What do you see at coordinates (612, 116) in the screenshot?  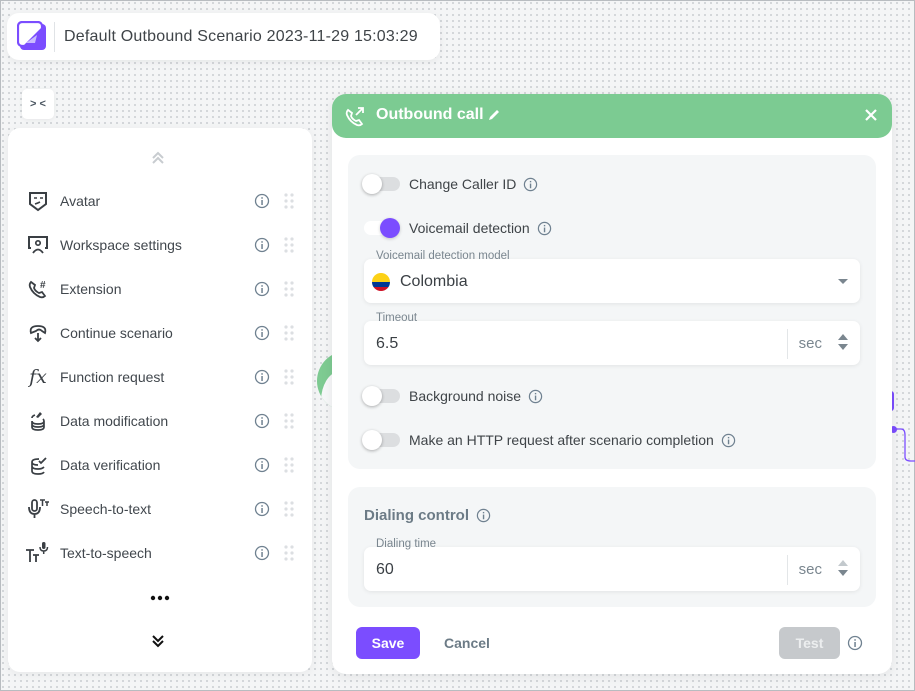 I see `panel-header: Outbound call` at bounding box center [612, 116].